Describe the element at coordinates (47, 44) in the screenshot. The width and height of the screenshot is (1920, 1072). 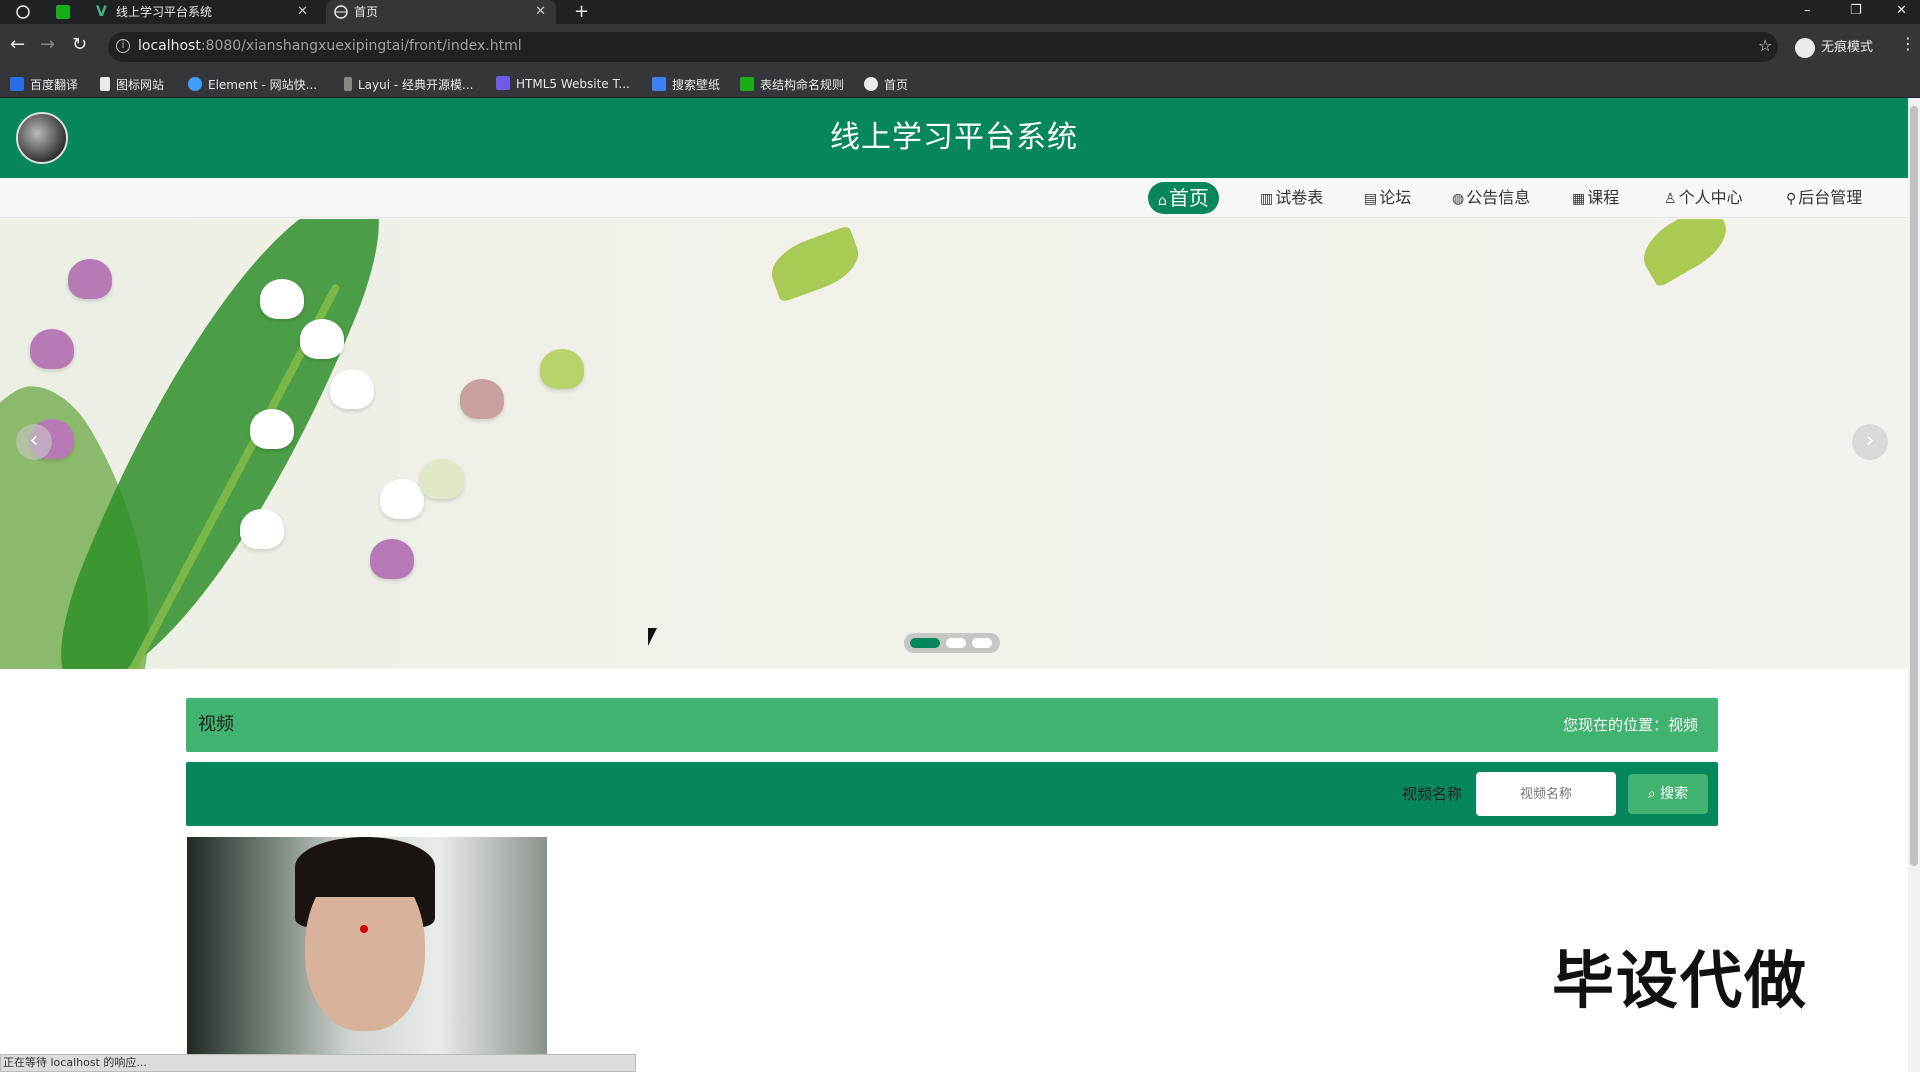
I see `forward-icon: →` at that location.